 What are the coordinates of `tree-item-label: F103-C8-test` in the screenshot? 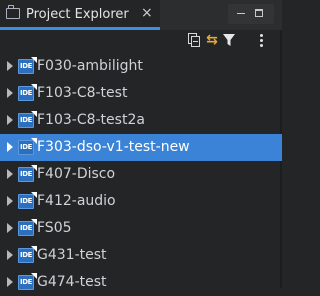 It's located at (82, 93).